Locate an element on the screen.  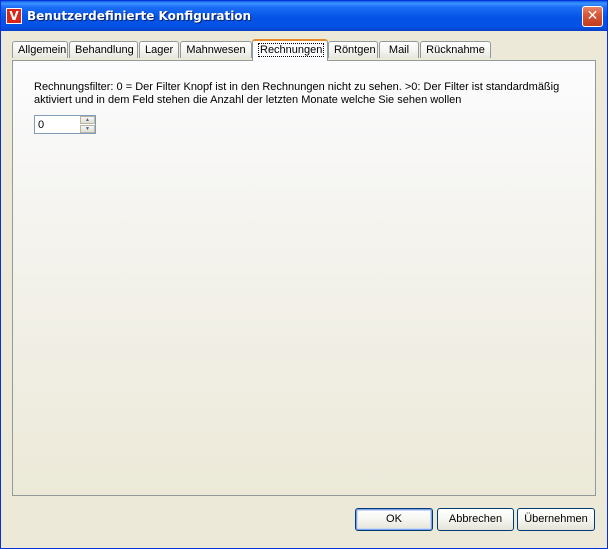
tab-label: Rechnungen is located at coordinates (291, 50).